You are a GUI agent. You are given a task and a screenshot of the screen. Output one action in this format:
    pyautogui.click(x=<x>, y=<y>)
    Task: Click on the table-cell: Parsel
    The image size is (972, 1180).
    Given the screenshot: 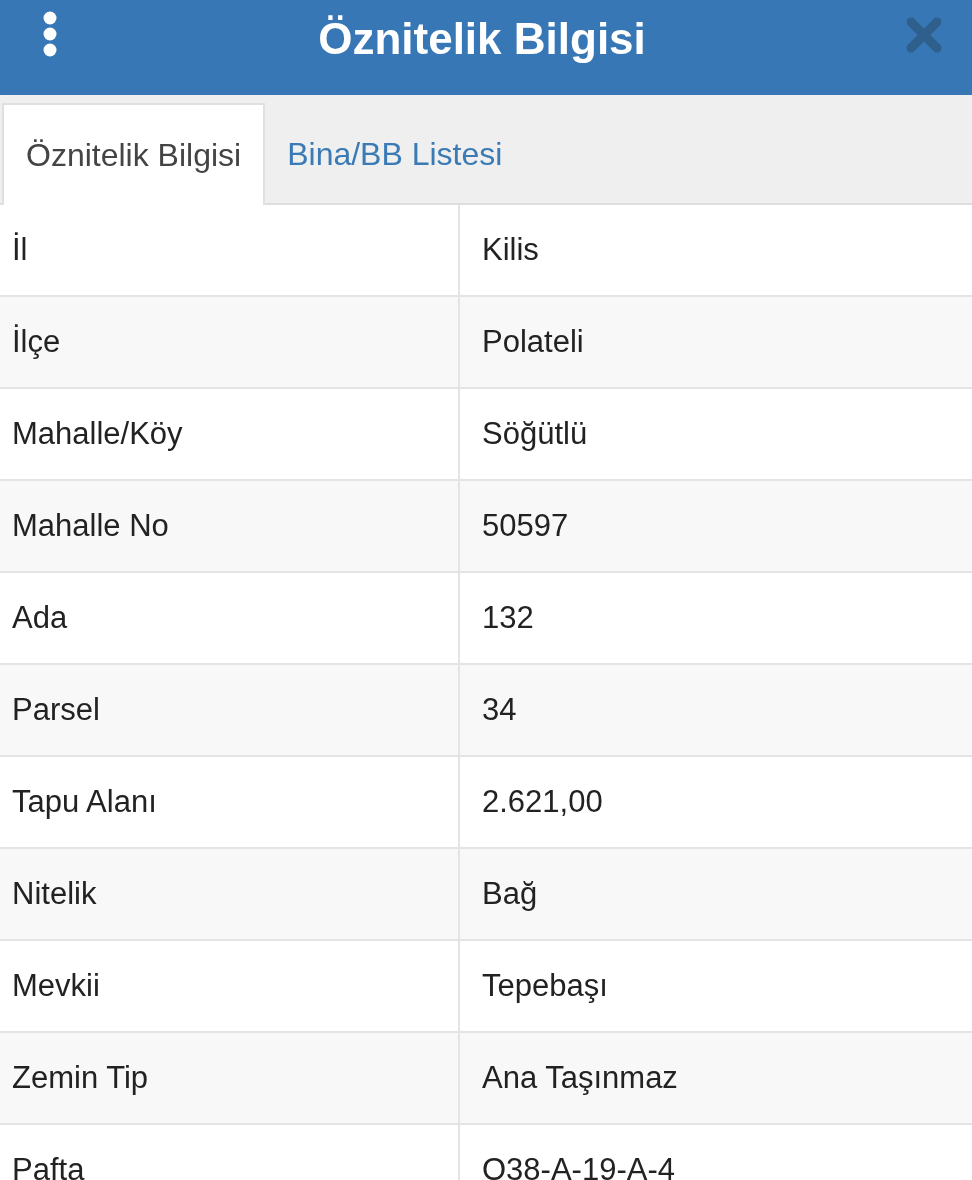 What is the action you would take?
    pyautogui.click(x=230, y=710)
    